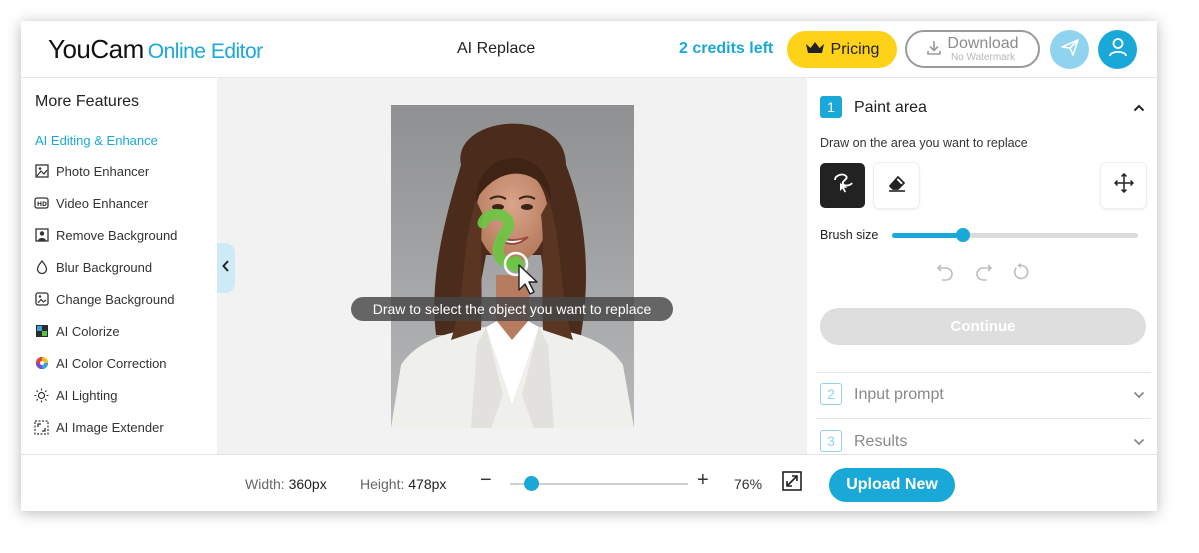 The width and height of the screenshot is (1199, 553). Describe the element at coordinates (983, 326) in the screenshot. I see `continue-button: Continue` at that location.